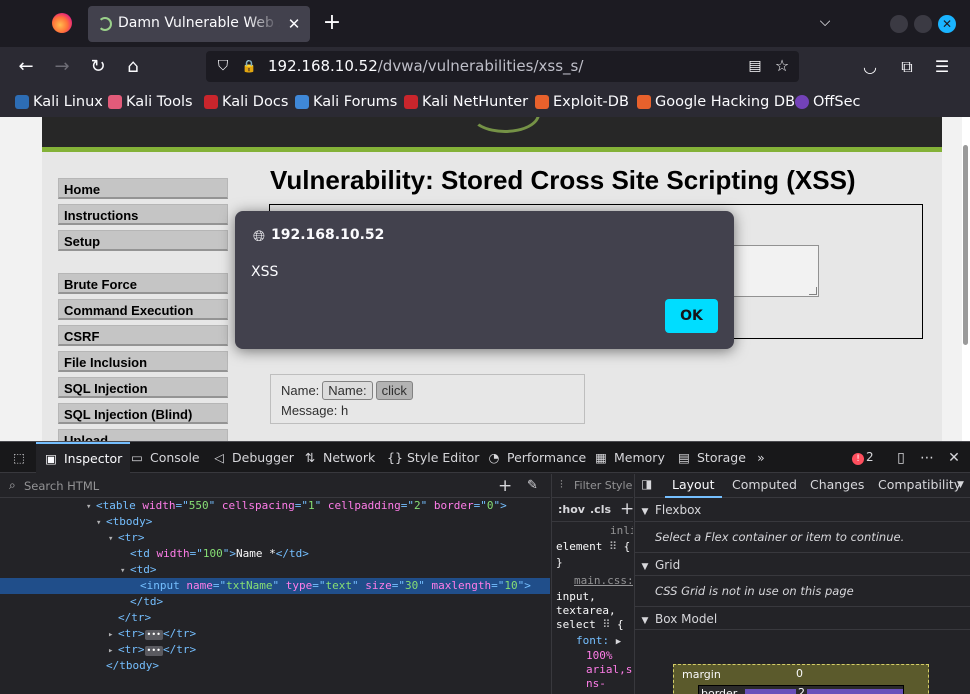  Describe the element at coordinates (98, 67) in the screenshot. I see `reload-icon: ↻` at that location.